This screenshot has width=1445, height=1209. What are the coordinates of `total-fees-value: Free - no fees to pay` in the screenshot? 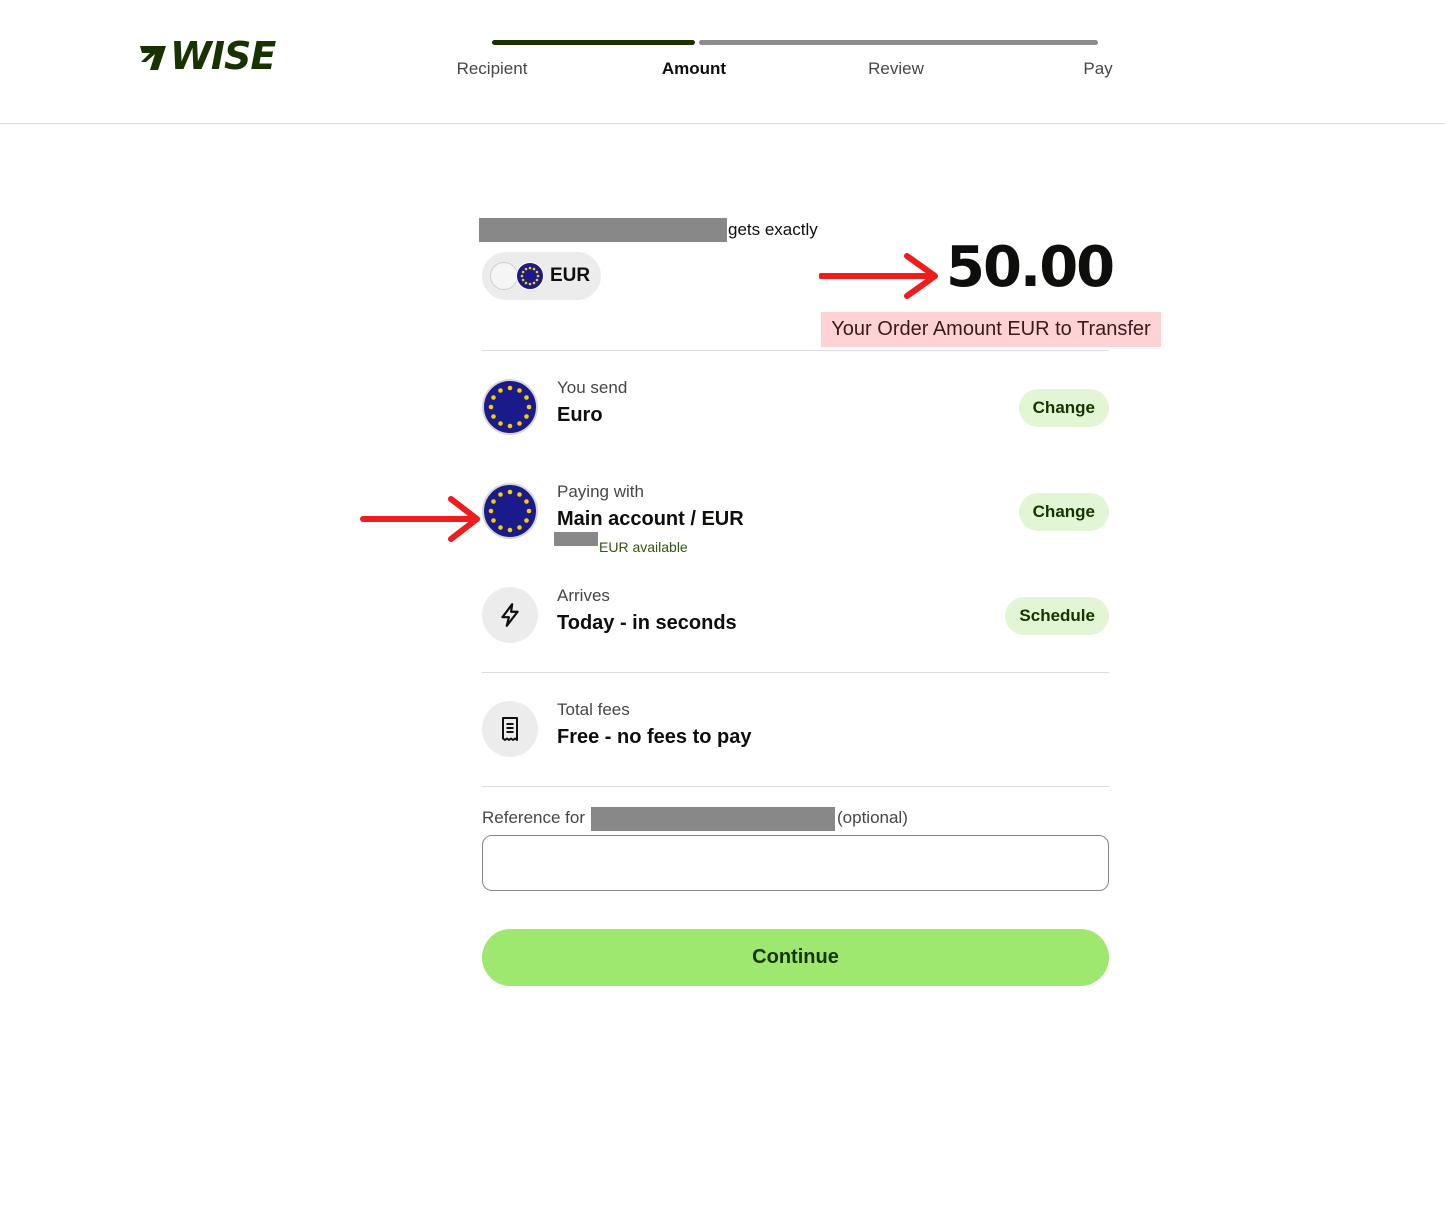 It's located at (654, 737).